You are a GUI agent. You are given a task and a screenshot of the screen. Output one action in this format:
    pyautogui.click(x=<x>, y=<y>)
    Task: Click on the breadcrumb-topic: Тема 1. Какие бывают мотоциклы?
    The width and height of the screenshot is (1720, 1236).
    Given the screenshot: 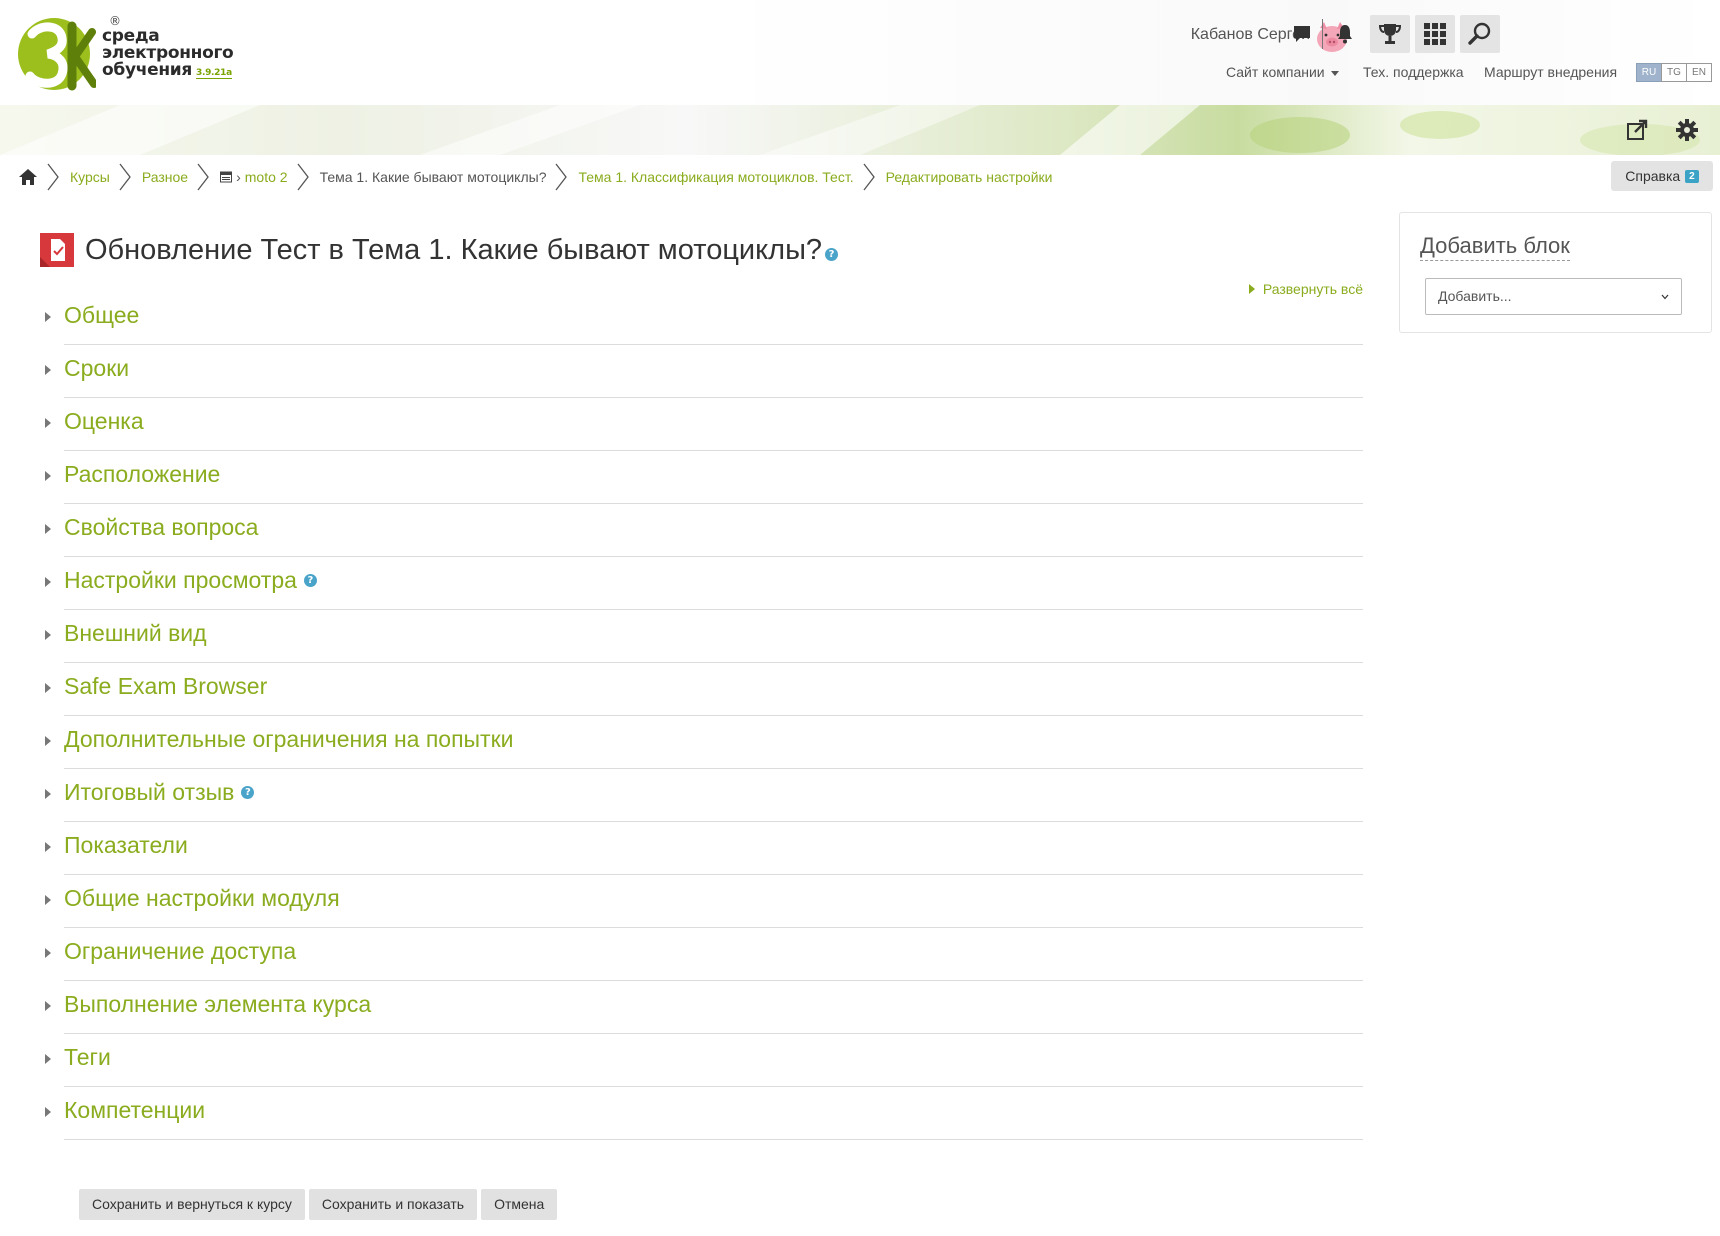 What is the action you would take?
    pyautogui.click(x=433, y=177)
    